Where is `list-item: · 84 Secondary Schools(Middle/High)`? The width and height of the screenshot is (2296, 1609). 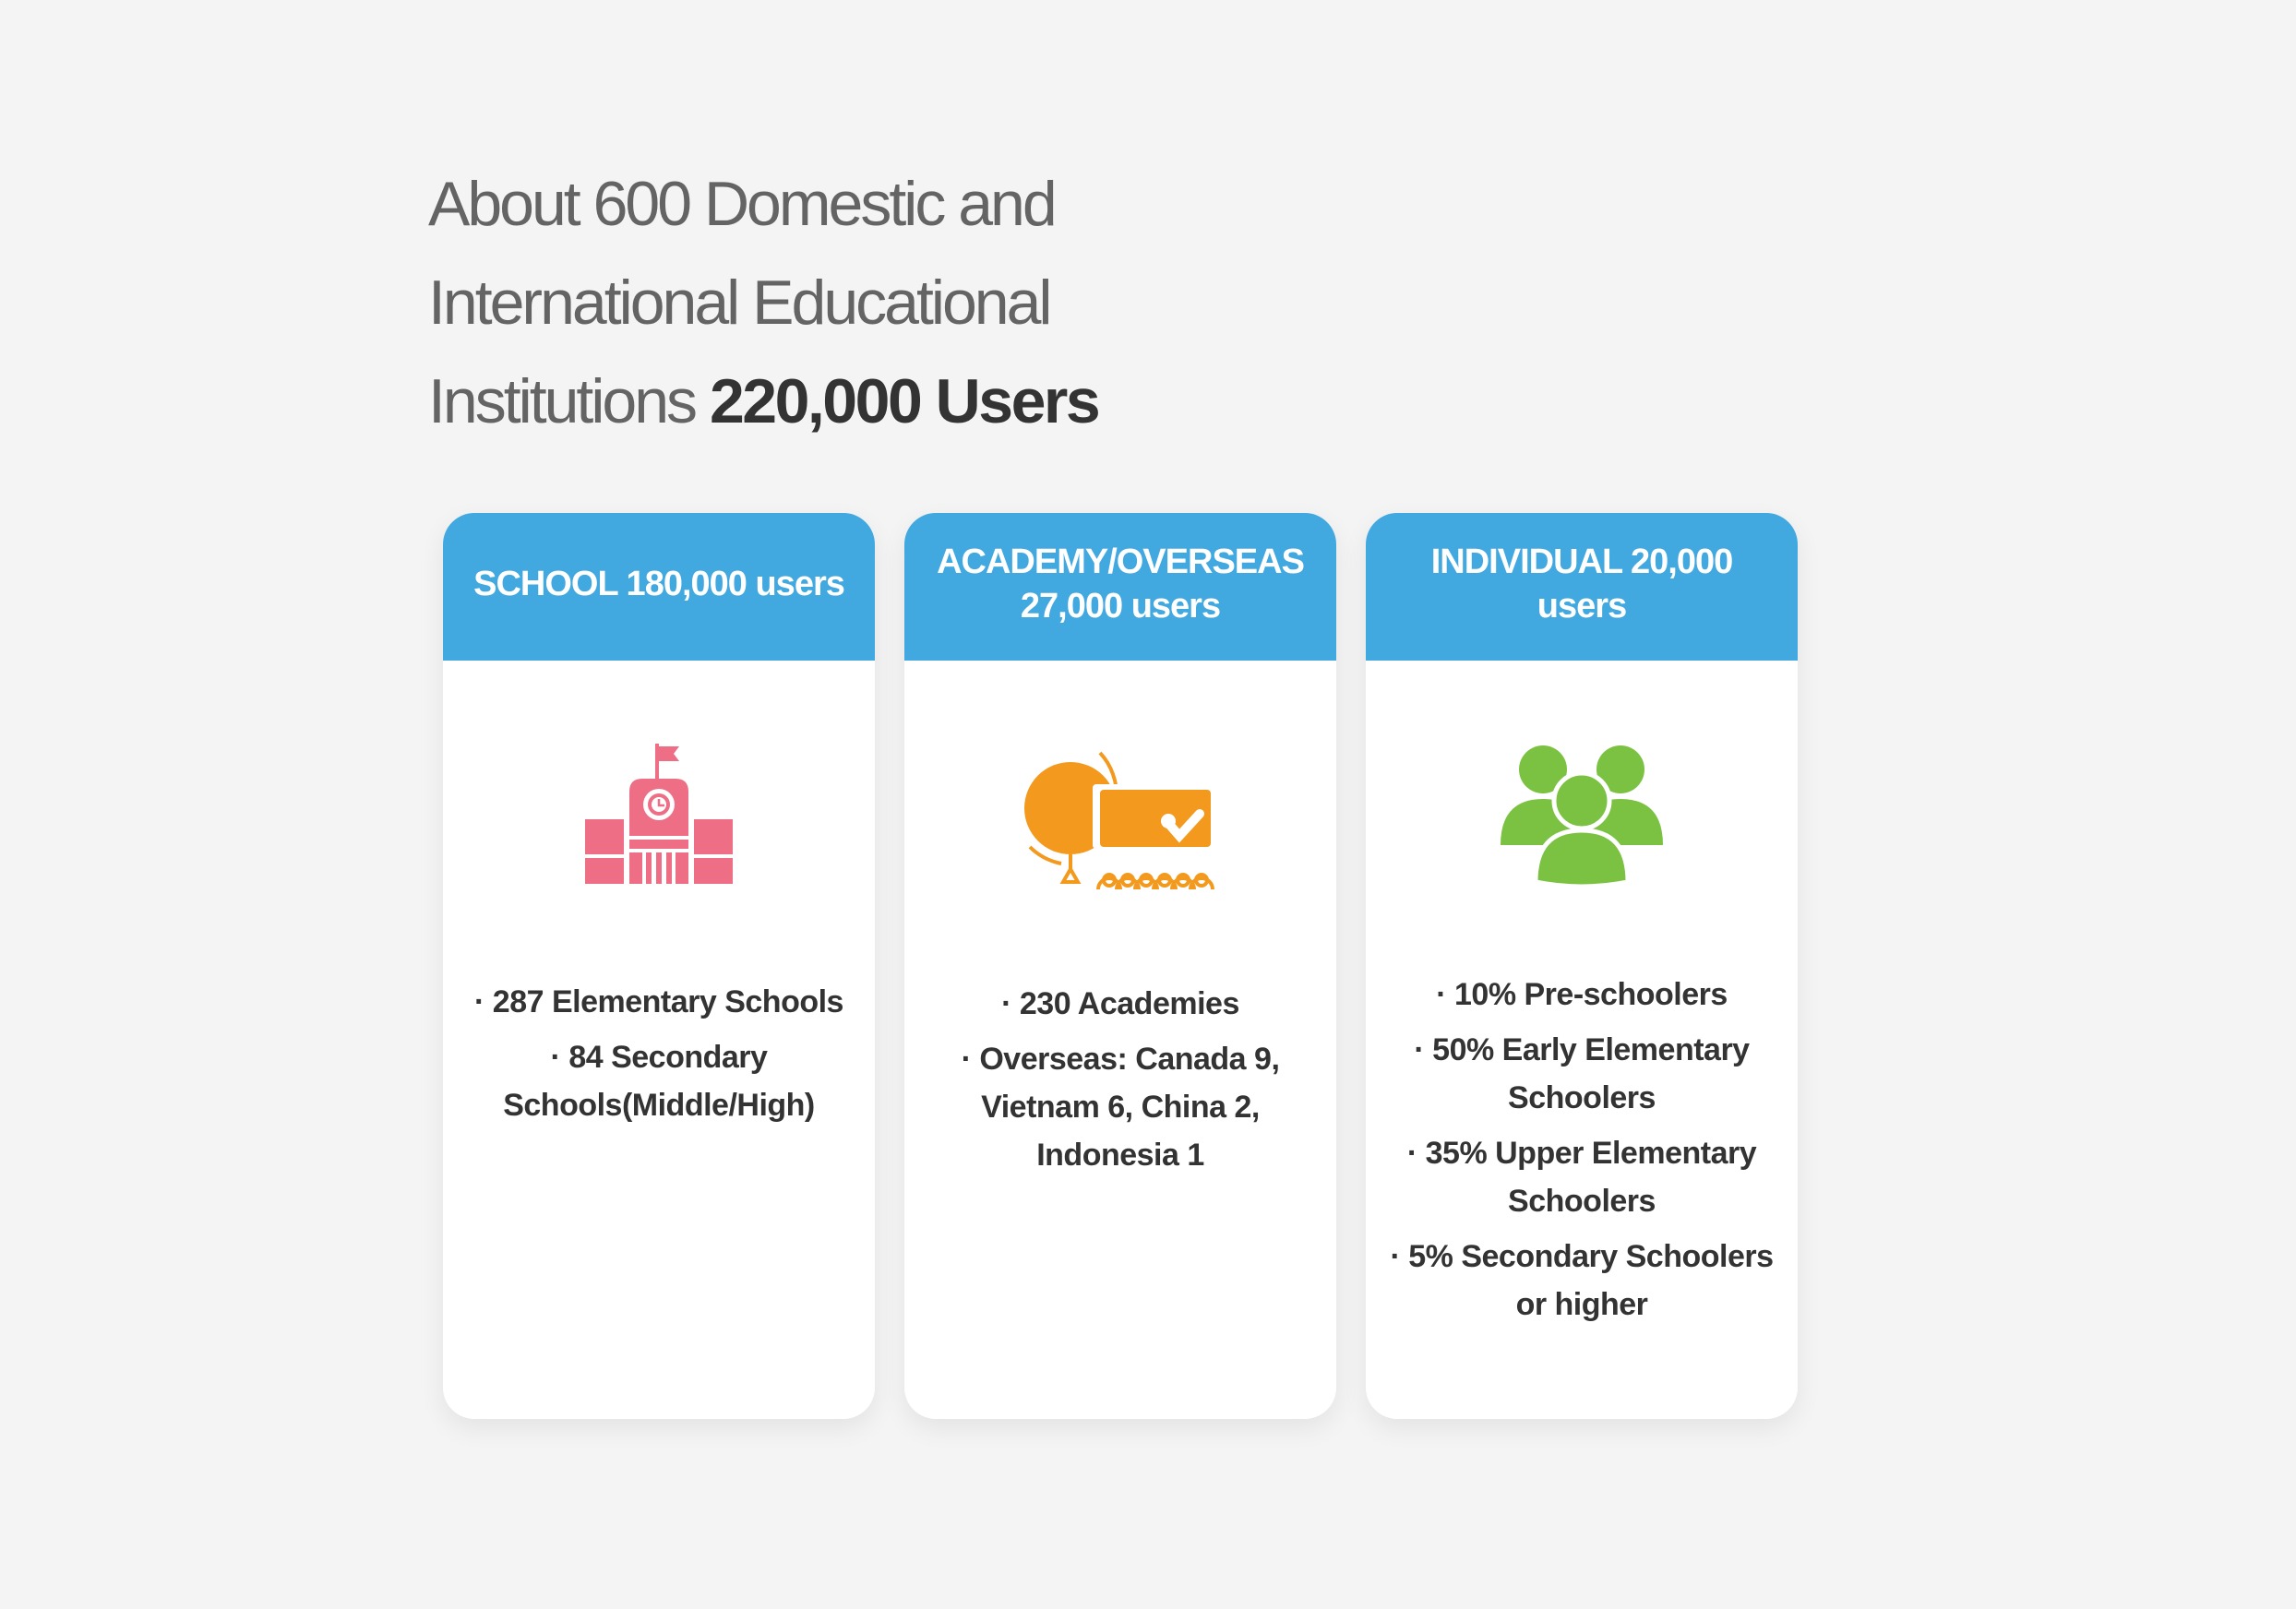 list-item: · 84 Secondary Schools(Middle/High) is located at coordinates (659, 1081).